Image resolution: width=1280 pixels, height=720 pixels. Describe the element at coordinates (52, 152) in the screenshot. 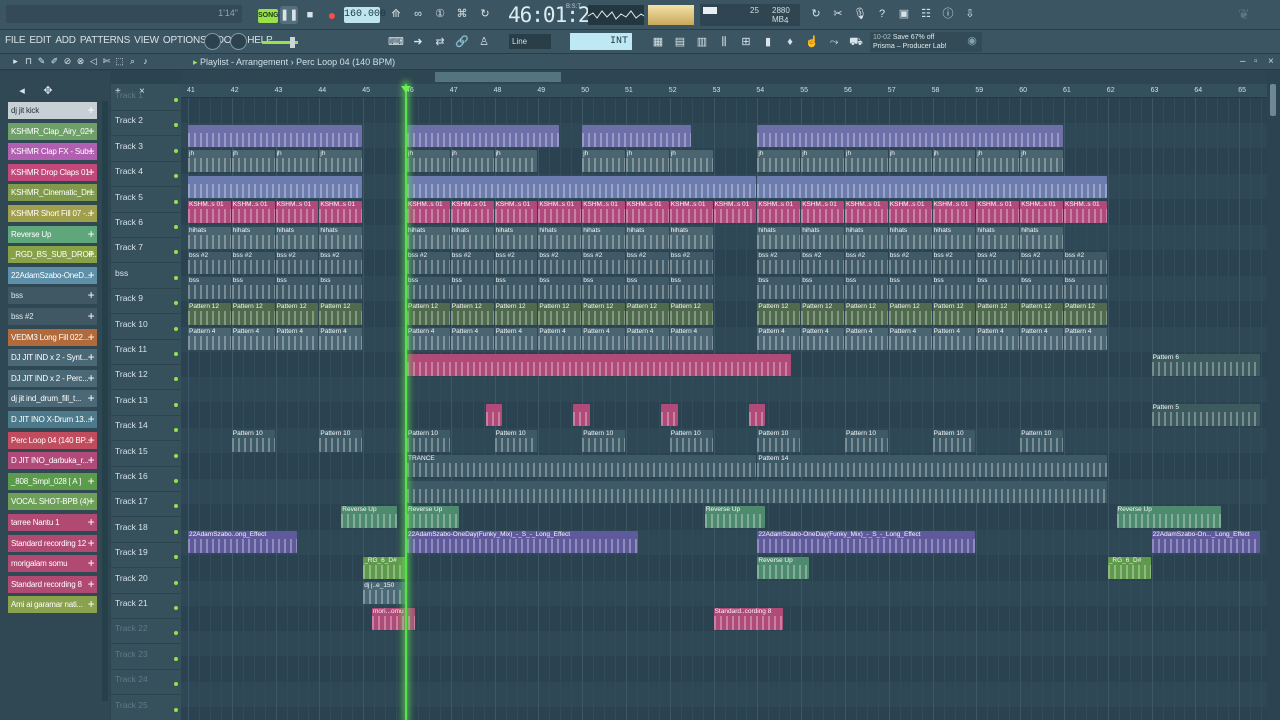

I see `picker-item: KSHMR Clap FX - Sub... +` at that location.